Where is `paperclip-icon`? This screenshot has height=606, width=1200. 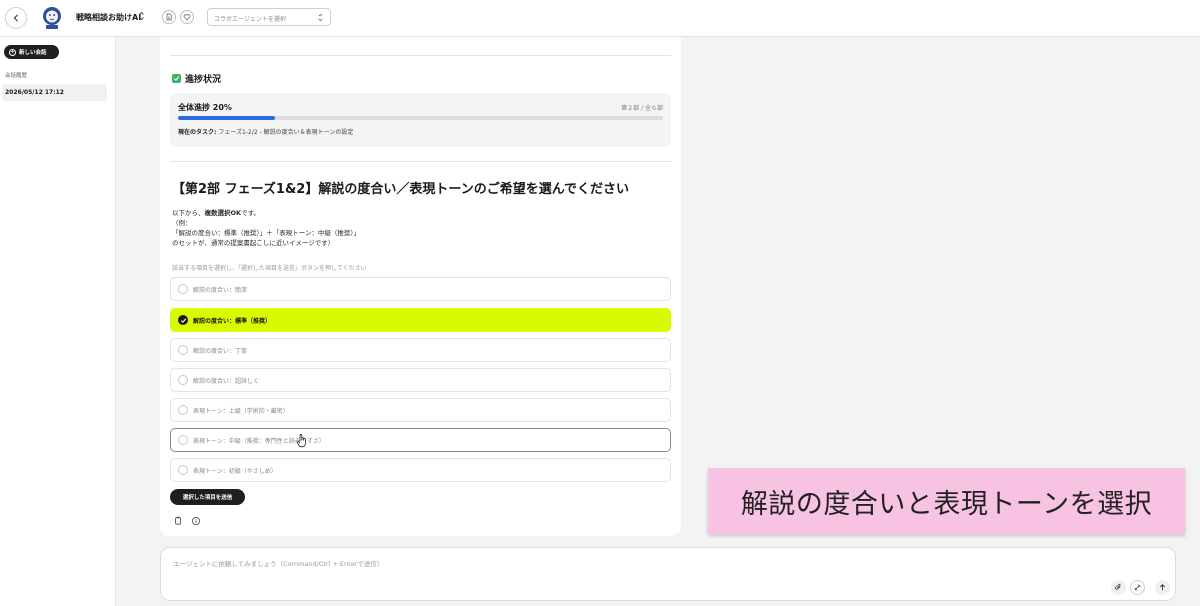 paperclip-icon is located at coordinates (1118, 586).